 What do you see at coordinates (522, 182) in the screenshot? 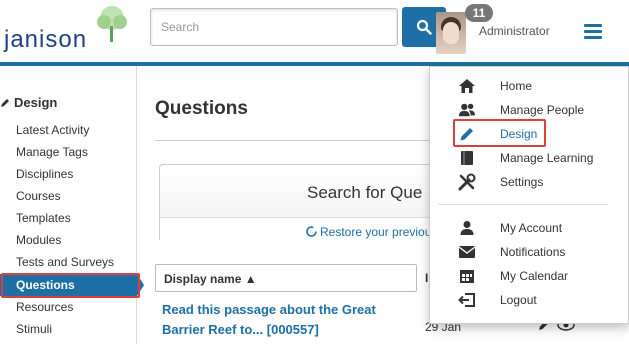
I see `menu-item-label: Settings` at bounding box center [522, 182].